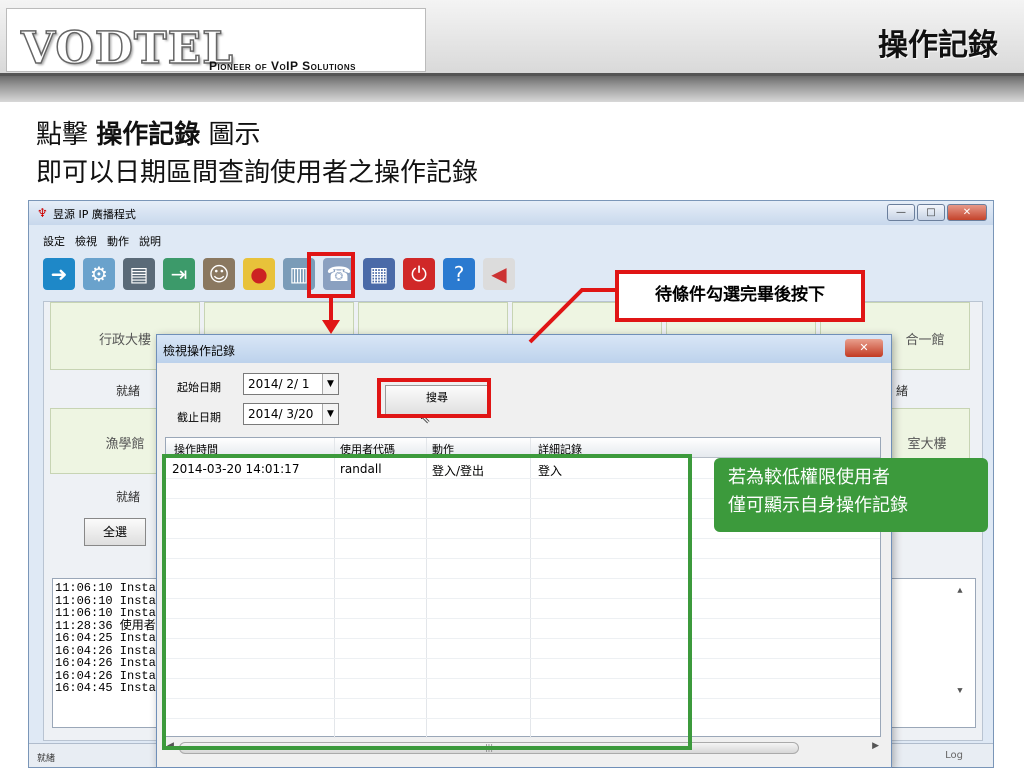  What do you see at coordinates (42, 213) in the screenshot?
I see `app-icon: ♆` at bounding box center [42, 213].